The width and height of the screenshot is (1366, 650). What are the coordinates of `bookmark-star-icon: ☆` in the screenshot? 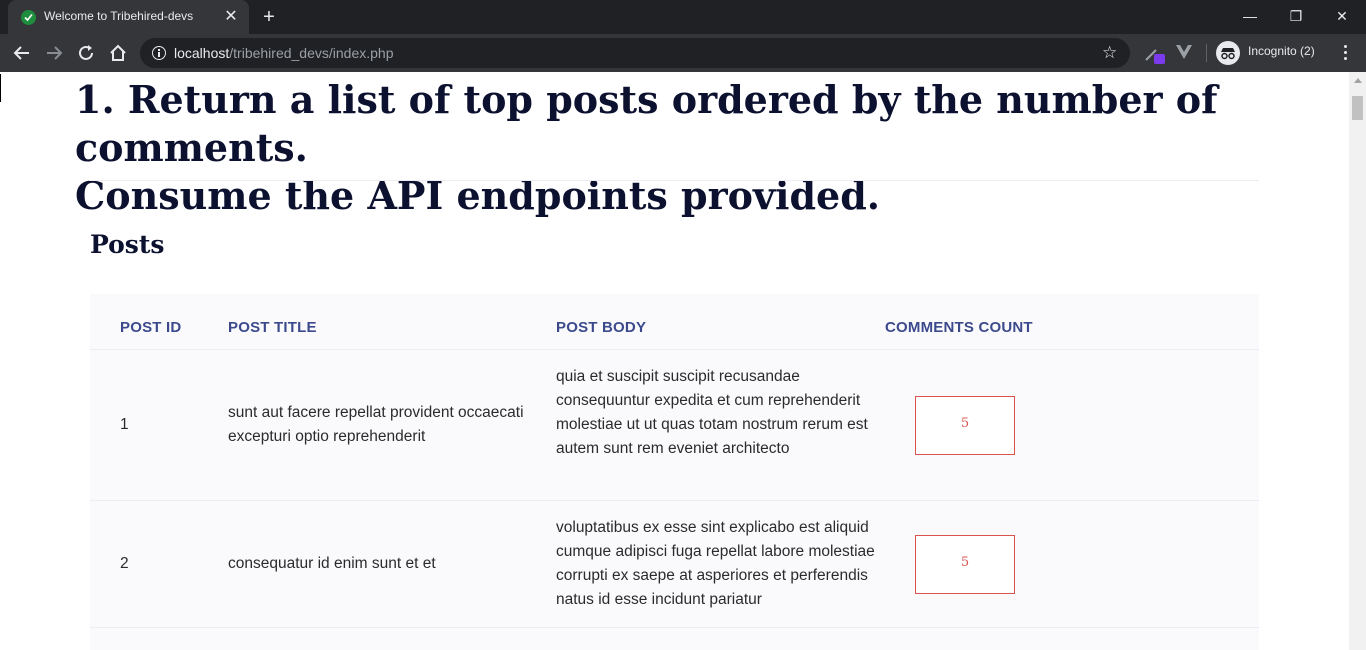 It's located at (1109, 53).